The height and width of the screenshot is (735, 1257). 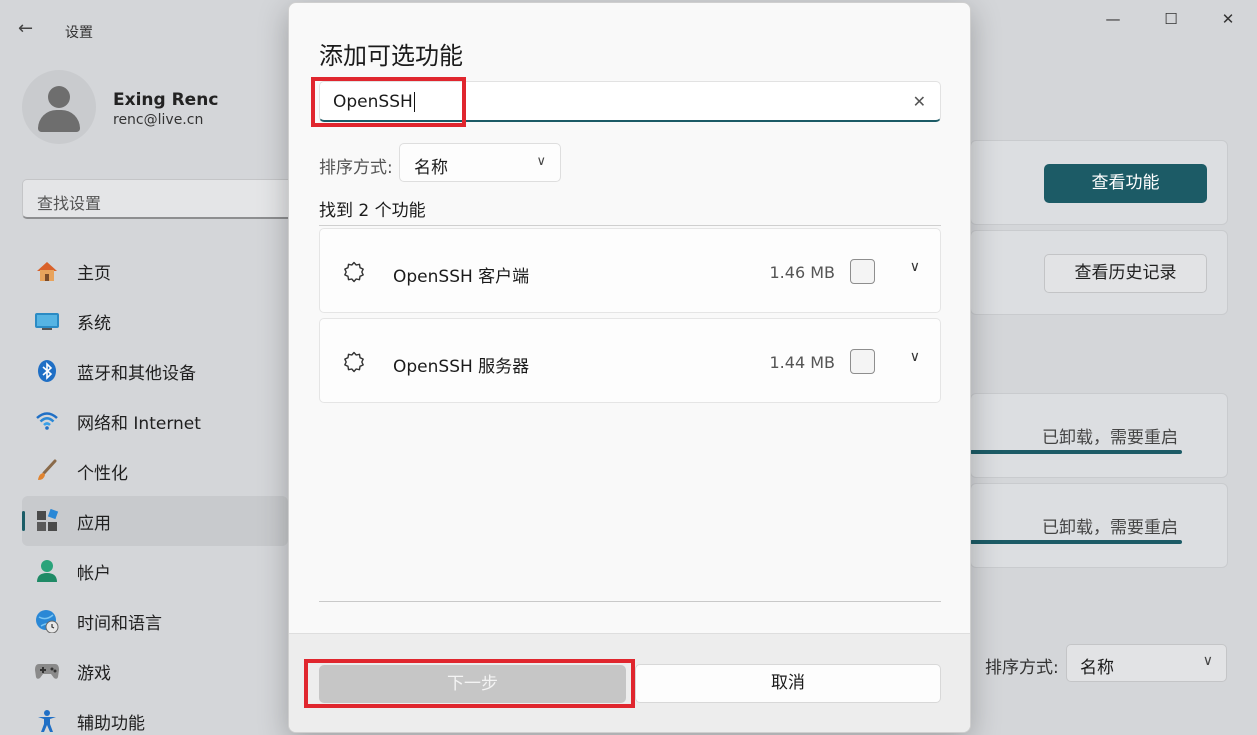 What do you see at coordinates (788, 683) in the screenshot?
I see `cancel-button: 取消` at bounding box center [788, 683].